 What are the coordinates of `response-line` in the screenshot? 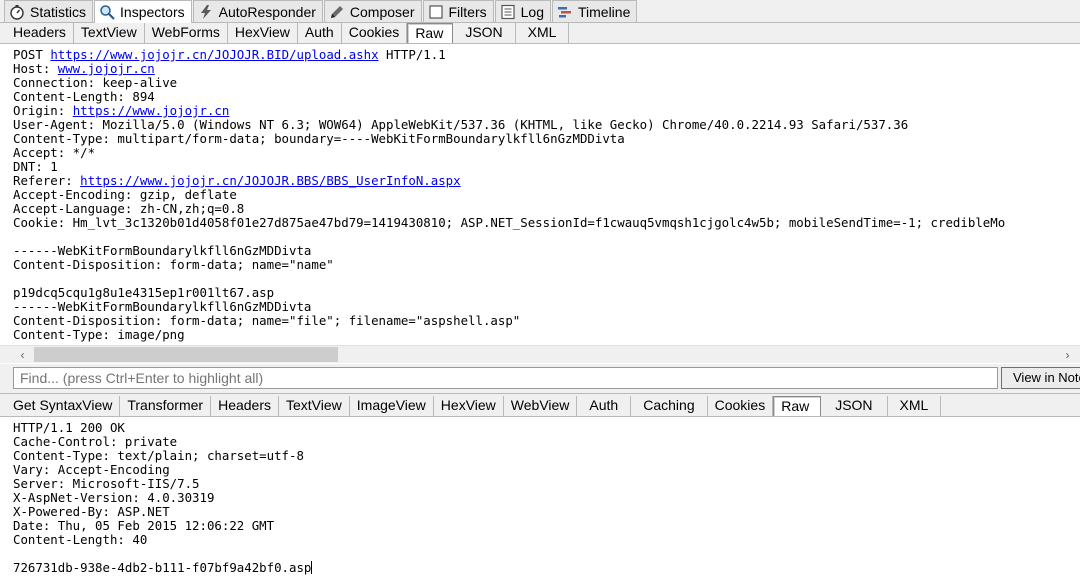 It's located at (546, 554).